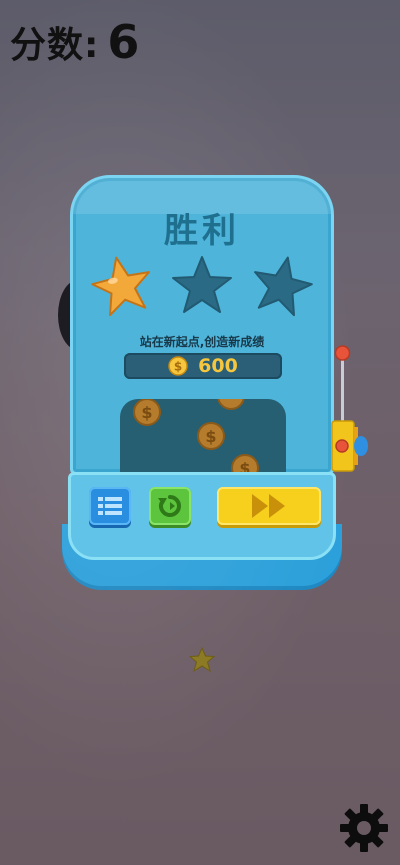 The image size is (400, 865). I want to click on retry-button, so click(170, 506).